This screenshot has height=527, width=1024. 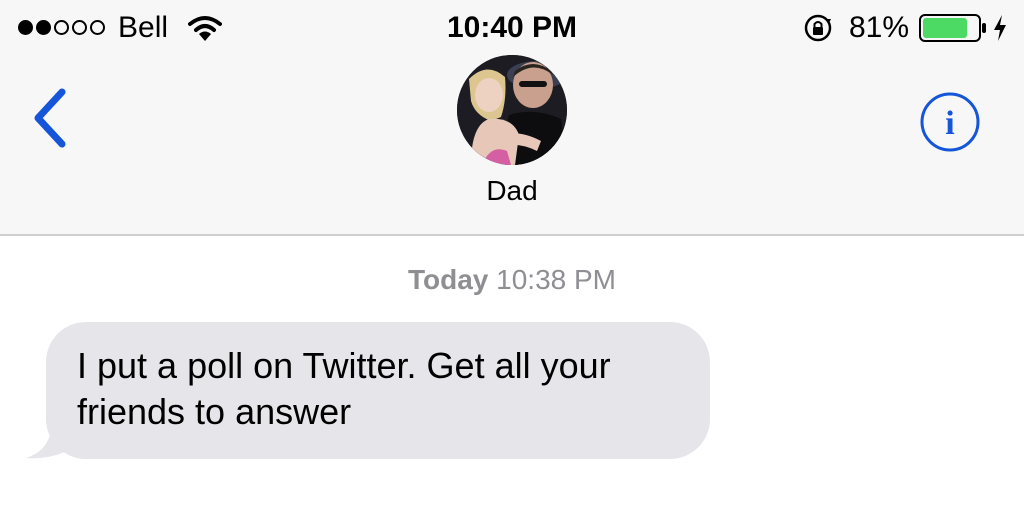 I want to click on battery-percentage: 81%, so click(x=879, y=27).